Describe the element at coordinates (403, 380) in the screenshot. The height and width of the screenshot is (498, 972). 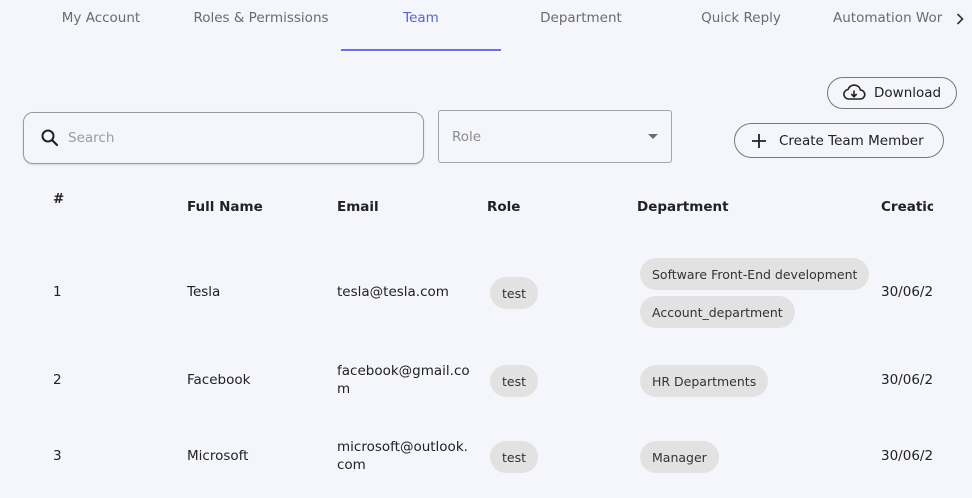
I see `row-2-email: facebook@gmail.com` at that location.